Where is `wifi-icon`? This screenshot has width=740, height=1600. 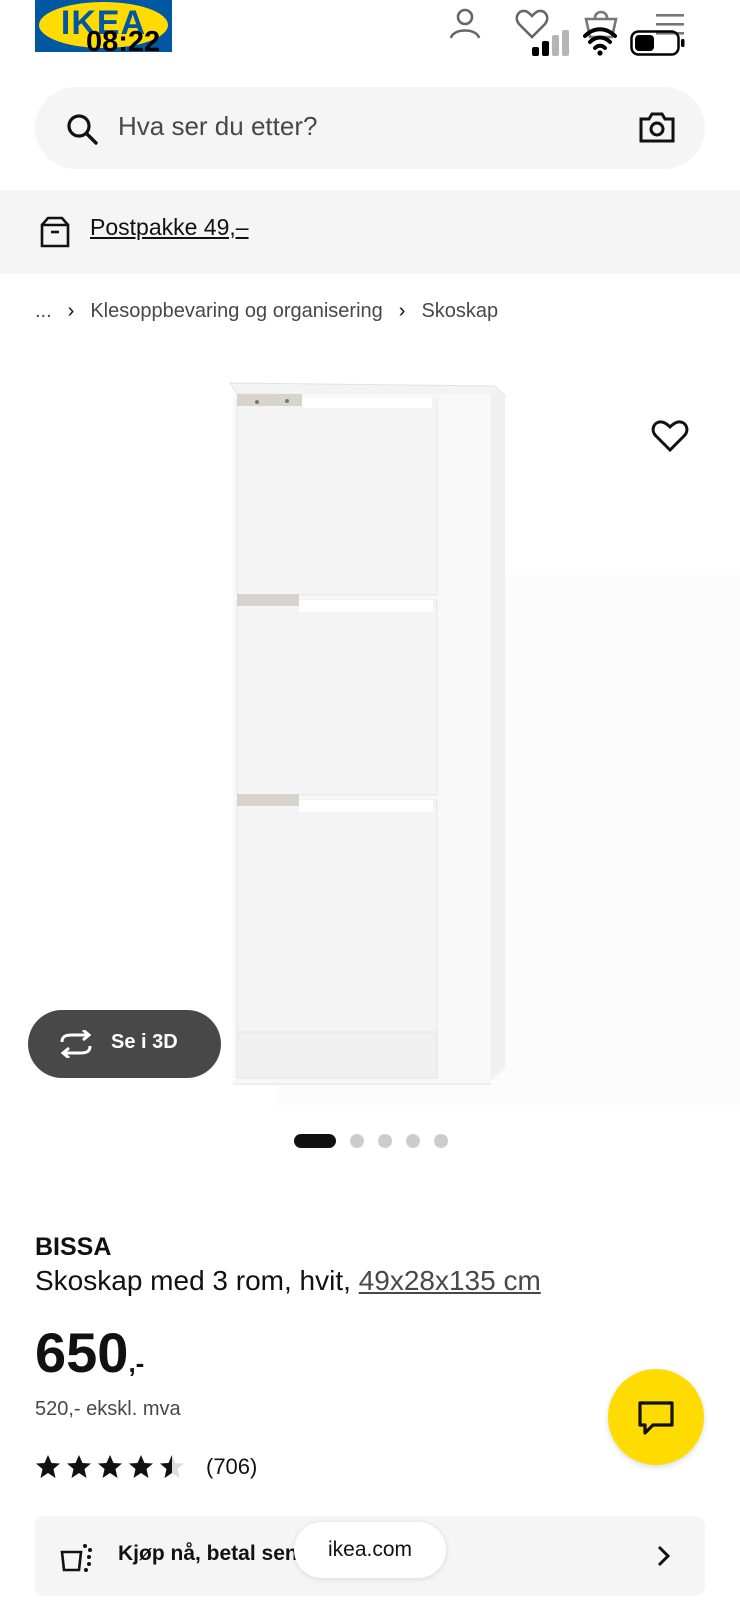
wifi-icon is located at coordinates (600, 41).